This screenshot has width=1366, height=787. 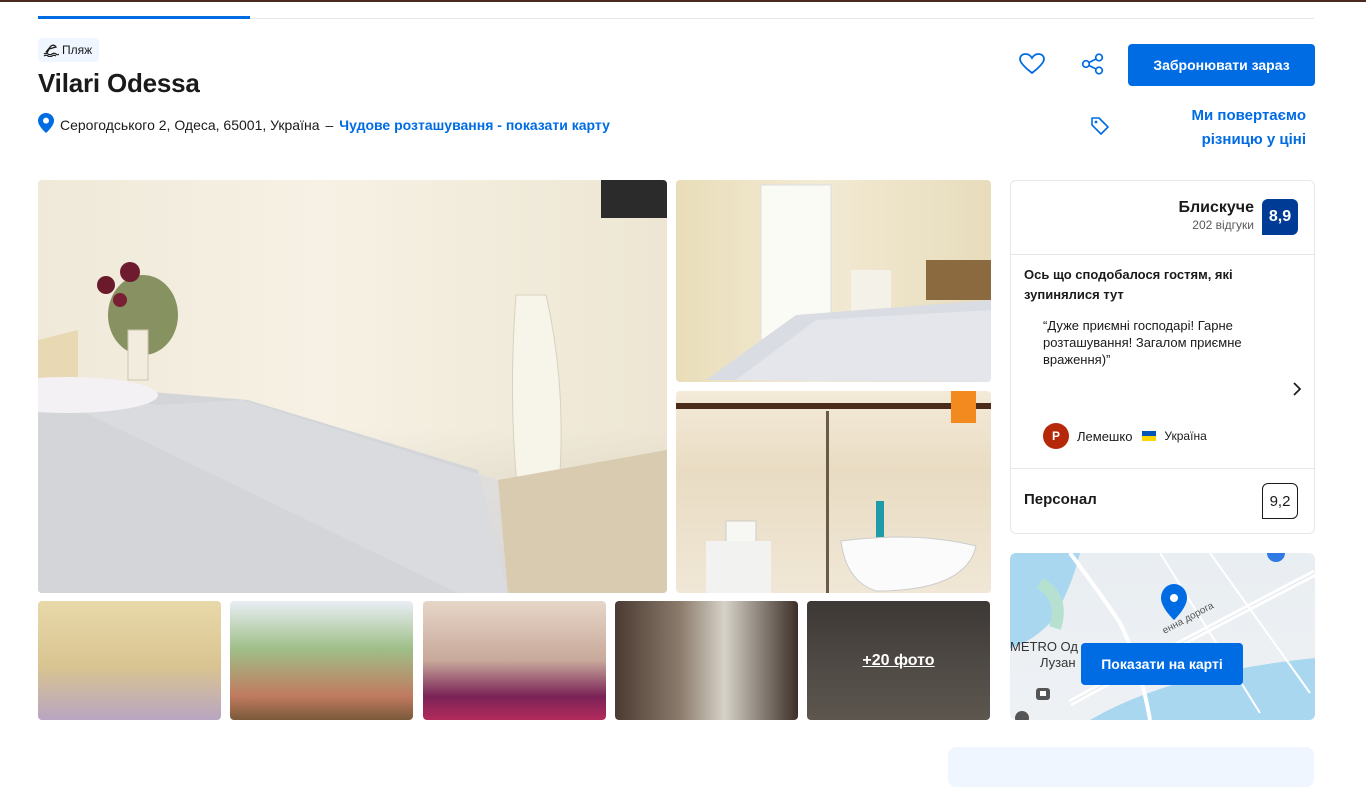 I want to click on price-match-link: Ми повертаємо різницю у ціні, so click(x=1228, y=128).